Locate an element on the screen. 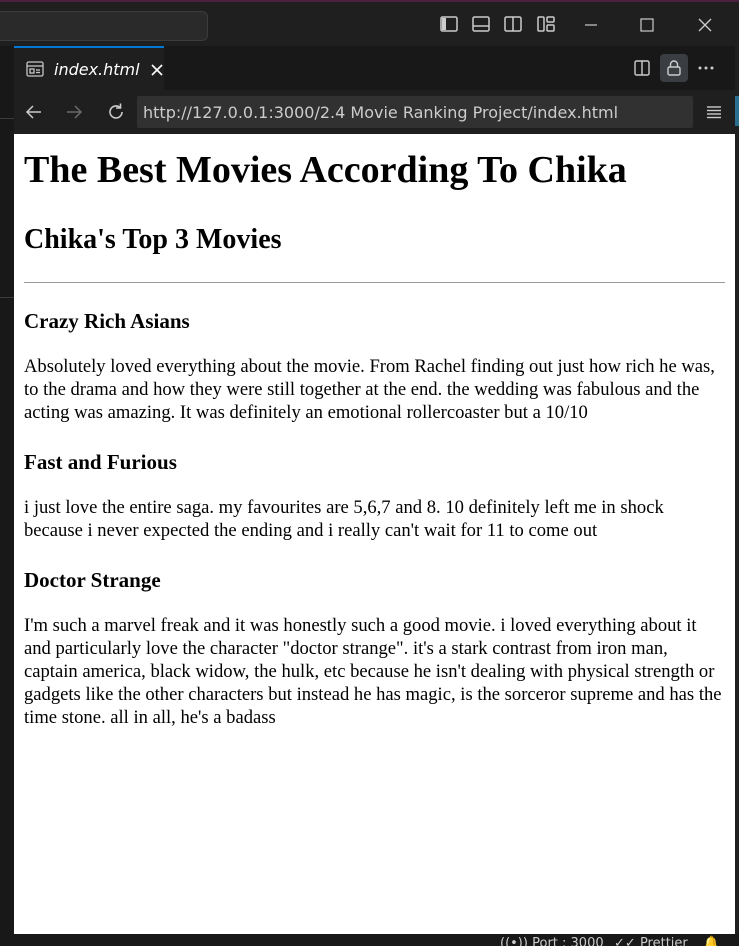 This screenshot has height=946, width=739. maximize-window-button is located at coordinates (647, 25).